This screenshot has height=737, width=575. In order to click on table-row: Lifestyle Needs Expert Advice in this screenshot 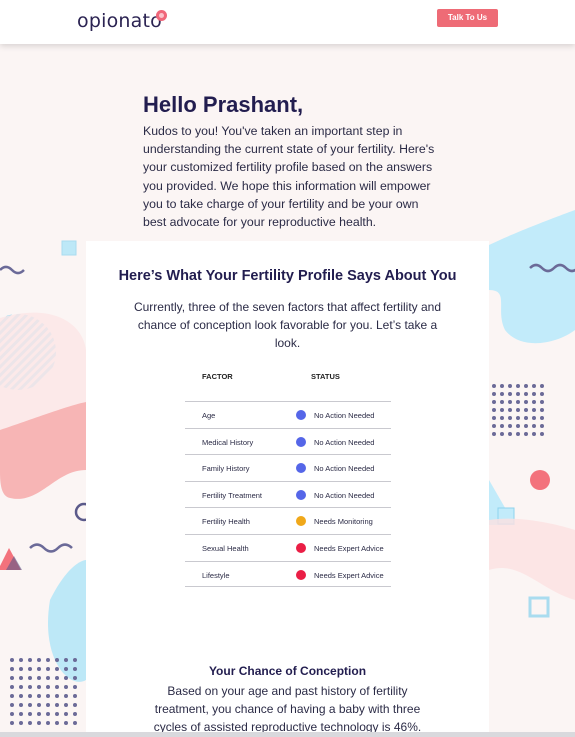, I will do `click(288, 574)`.